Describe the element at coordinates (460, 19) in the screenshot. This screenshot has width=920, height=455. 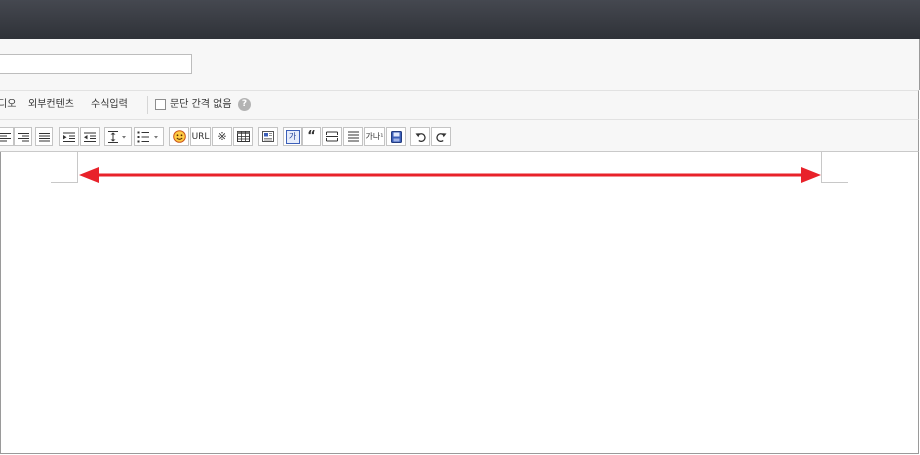
I see `window-top-bar` at that location.